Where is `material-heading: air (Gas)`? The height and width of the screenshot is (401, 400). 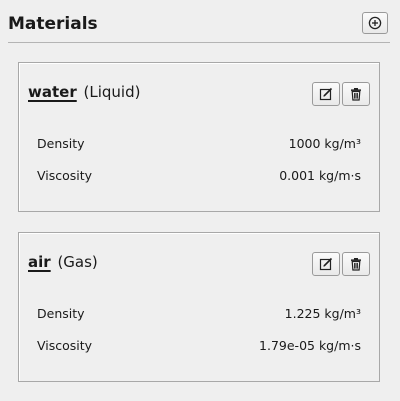
material-heading: air (Gas) is located at coordinates (63, 262).